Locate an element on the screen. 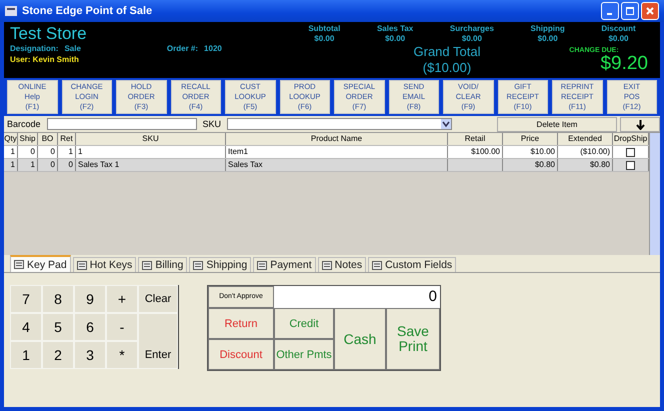 The height and width of the screenshot is (411, 664). tab: Payment is located at coordinates (284, 264).